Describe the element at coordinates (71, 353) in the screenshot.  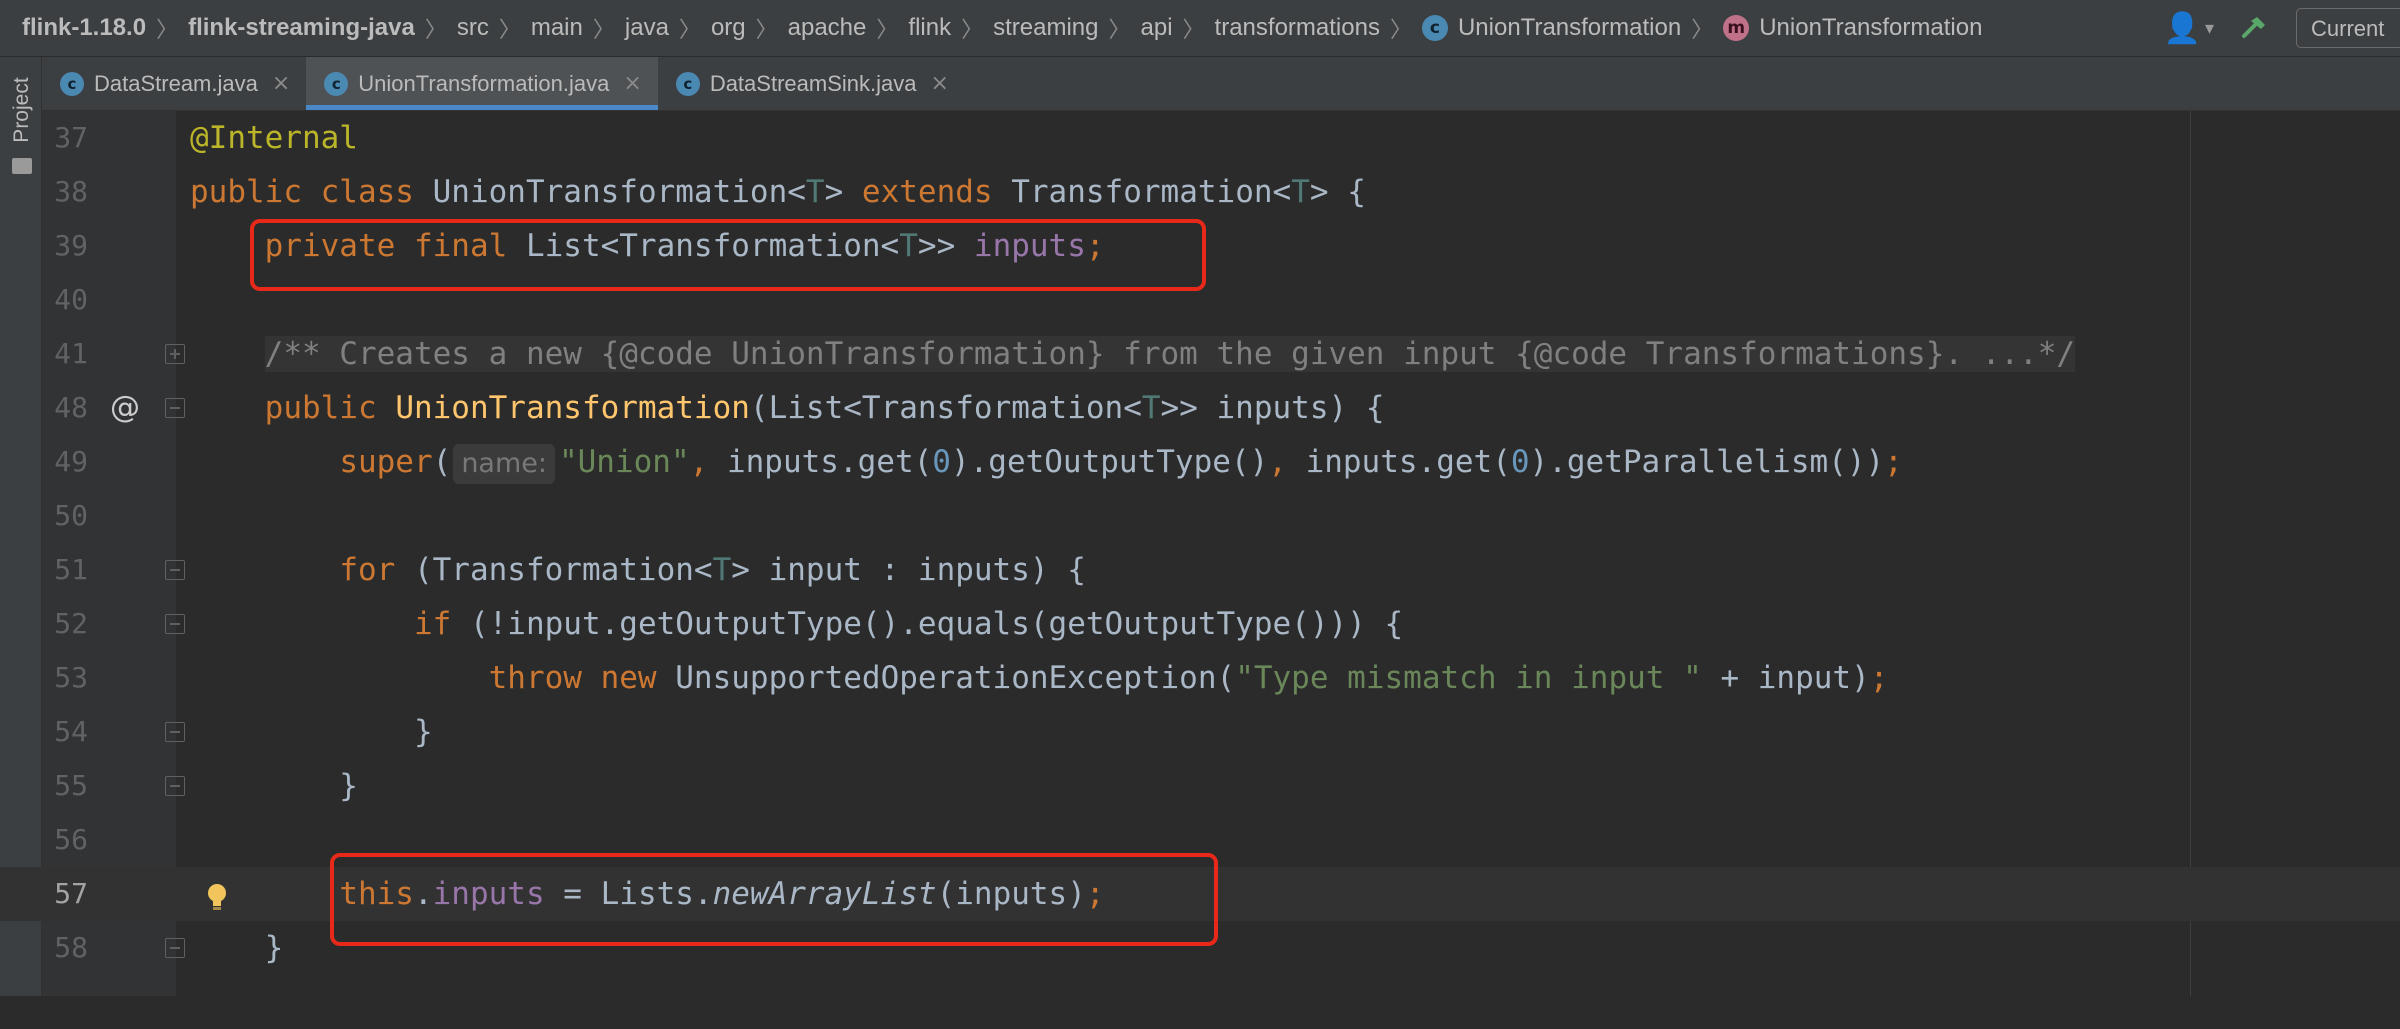
I see `line-number: 41` at that location.